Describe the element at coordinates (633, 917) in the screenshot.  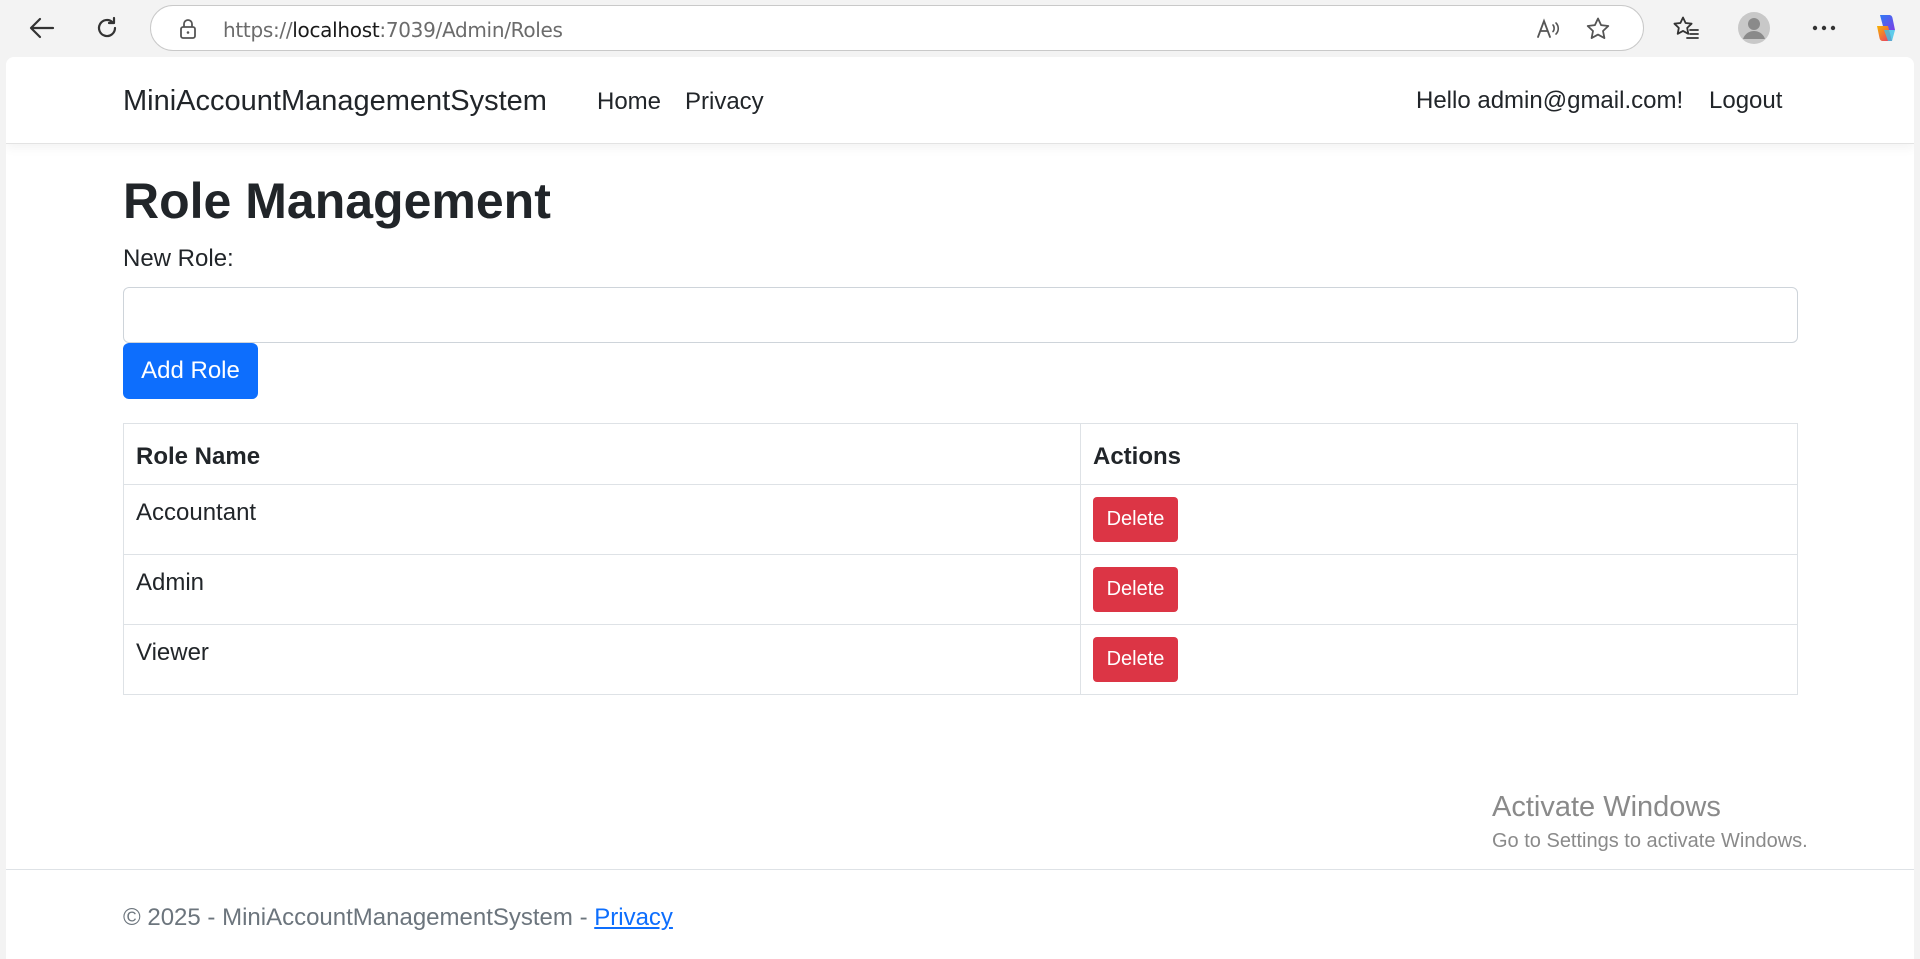
I see `footer-privacy-link: Privacy` at that location.